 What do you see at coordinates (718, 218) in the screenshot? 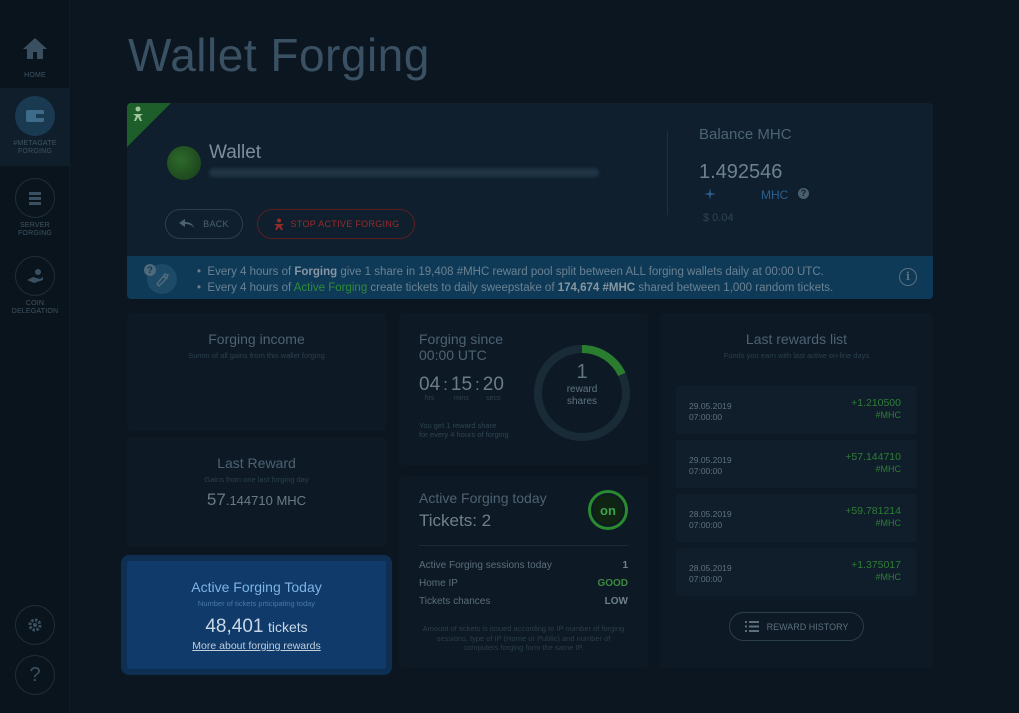
I see `balance-usd: $ 0.04` at bounding box center [718, 218].